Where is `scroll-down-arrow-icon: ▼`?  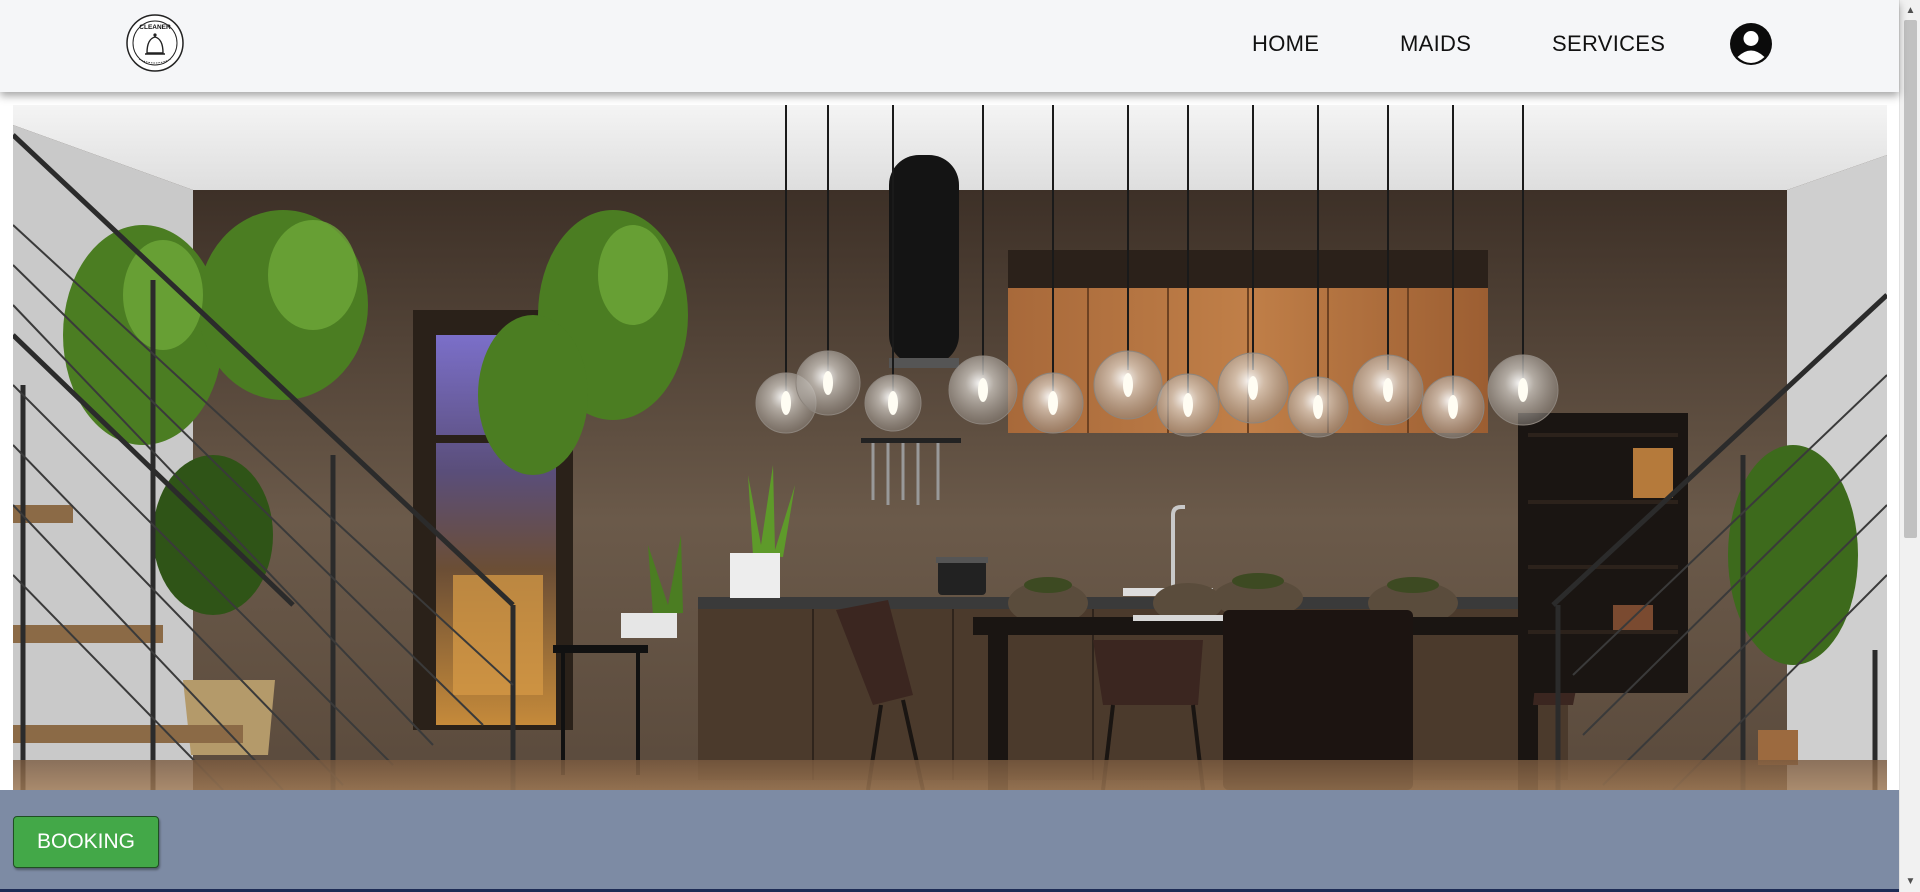
scroll-down-arrow-icon: ▼ is located at coordinates (1910, 881).